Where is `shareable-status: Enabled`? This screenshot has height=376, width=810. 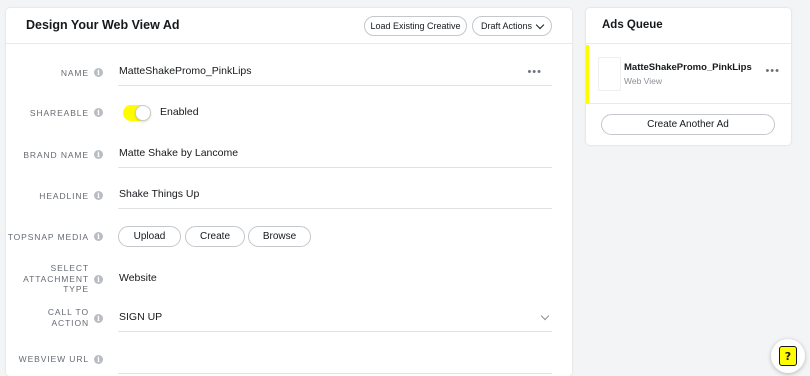
shareable-status: Enabled is located at coordinates (179, 112).